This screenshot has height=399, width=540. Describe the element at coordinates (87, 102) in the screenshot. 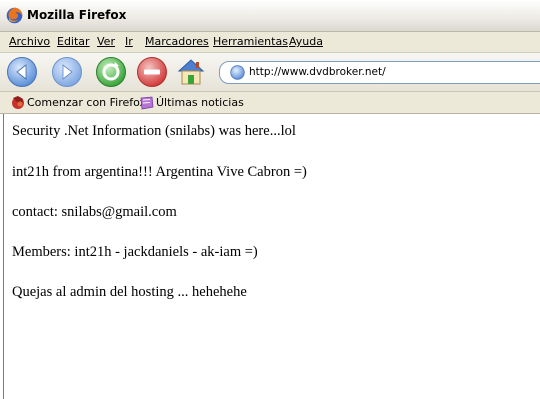

I see `bookmark-label: Comenzar con Firefox` at that location.